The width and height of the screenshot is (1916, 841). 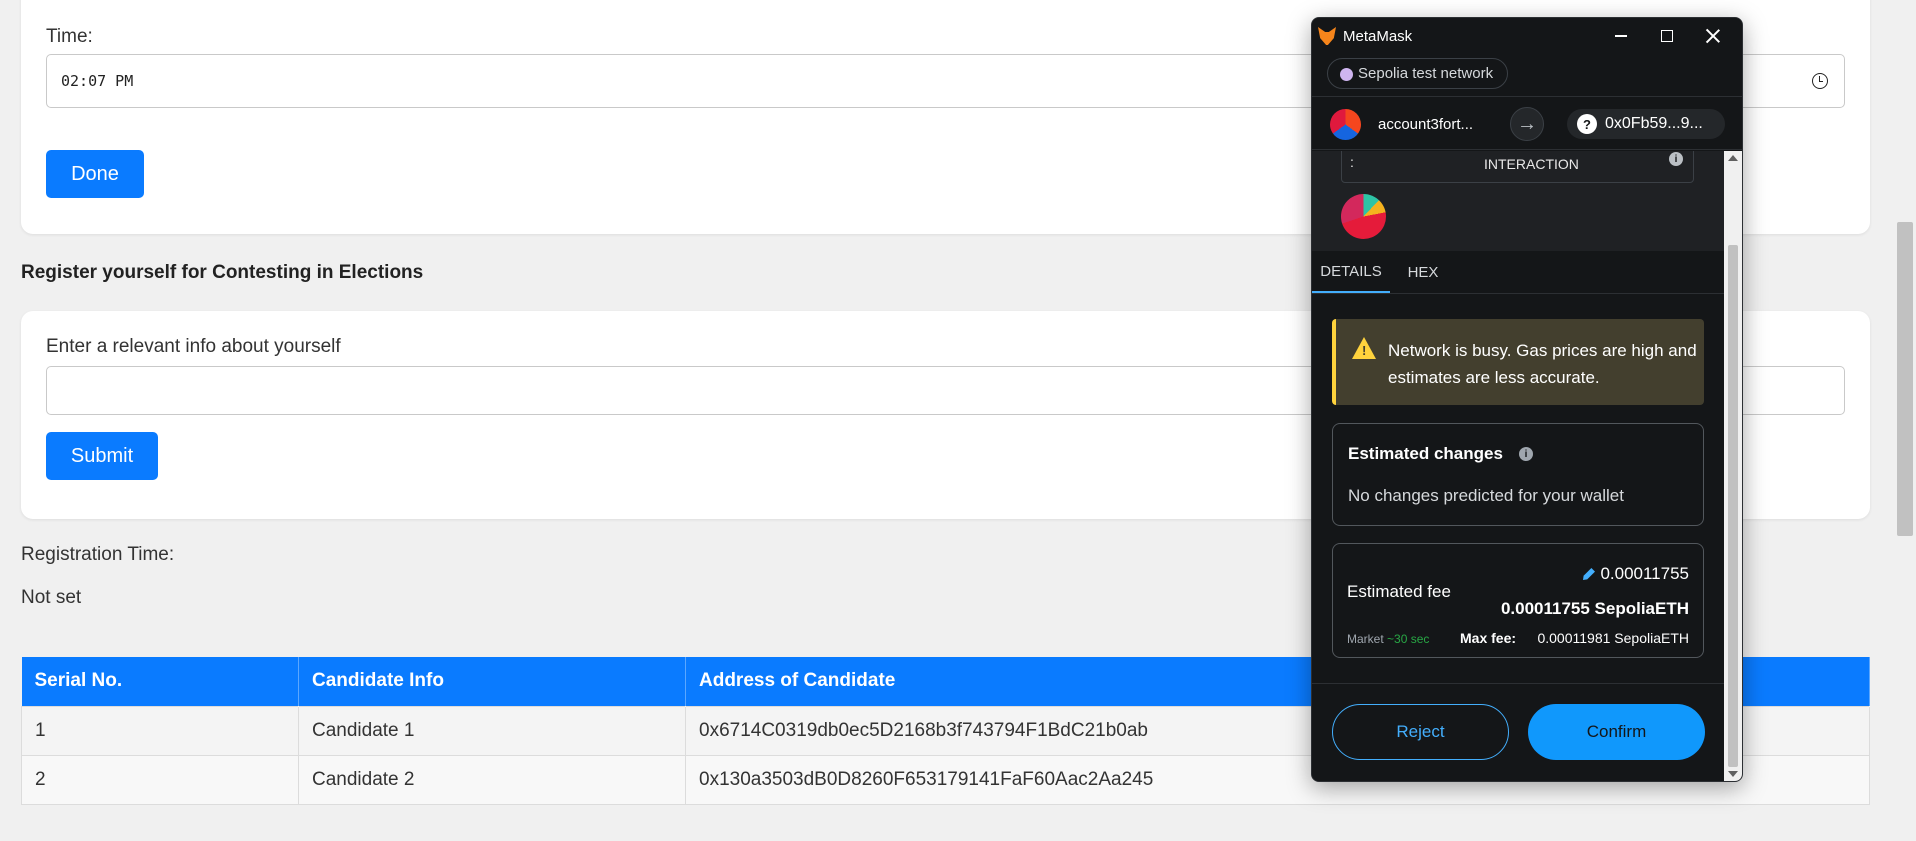 I want to click on origin-box: : INTERACTION i, so click(x=1517, y=167).